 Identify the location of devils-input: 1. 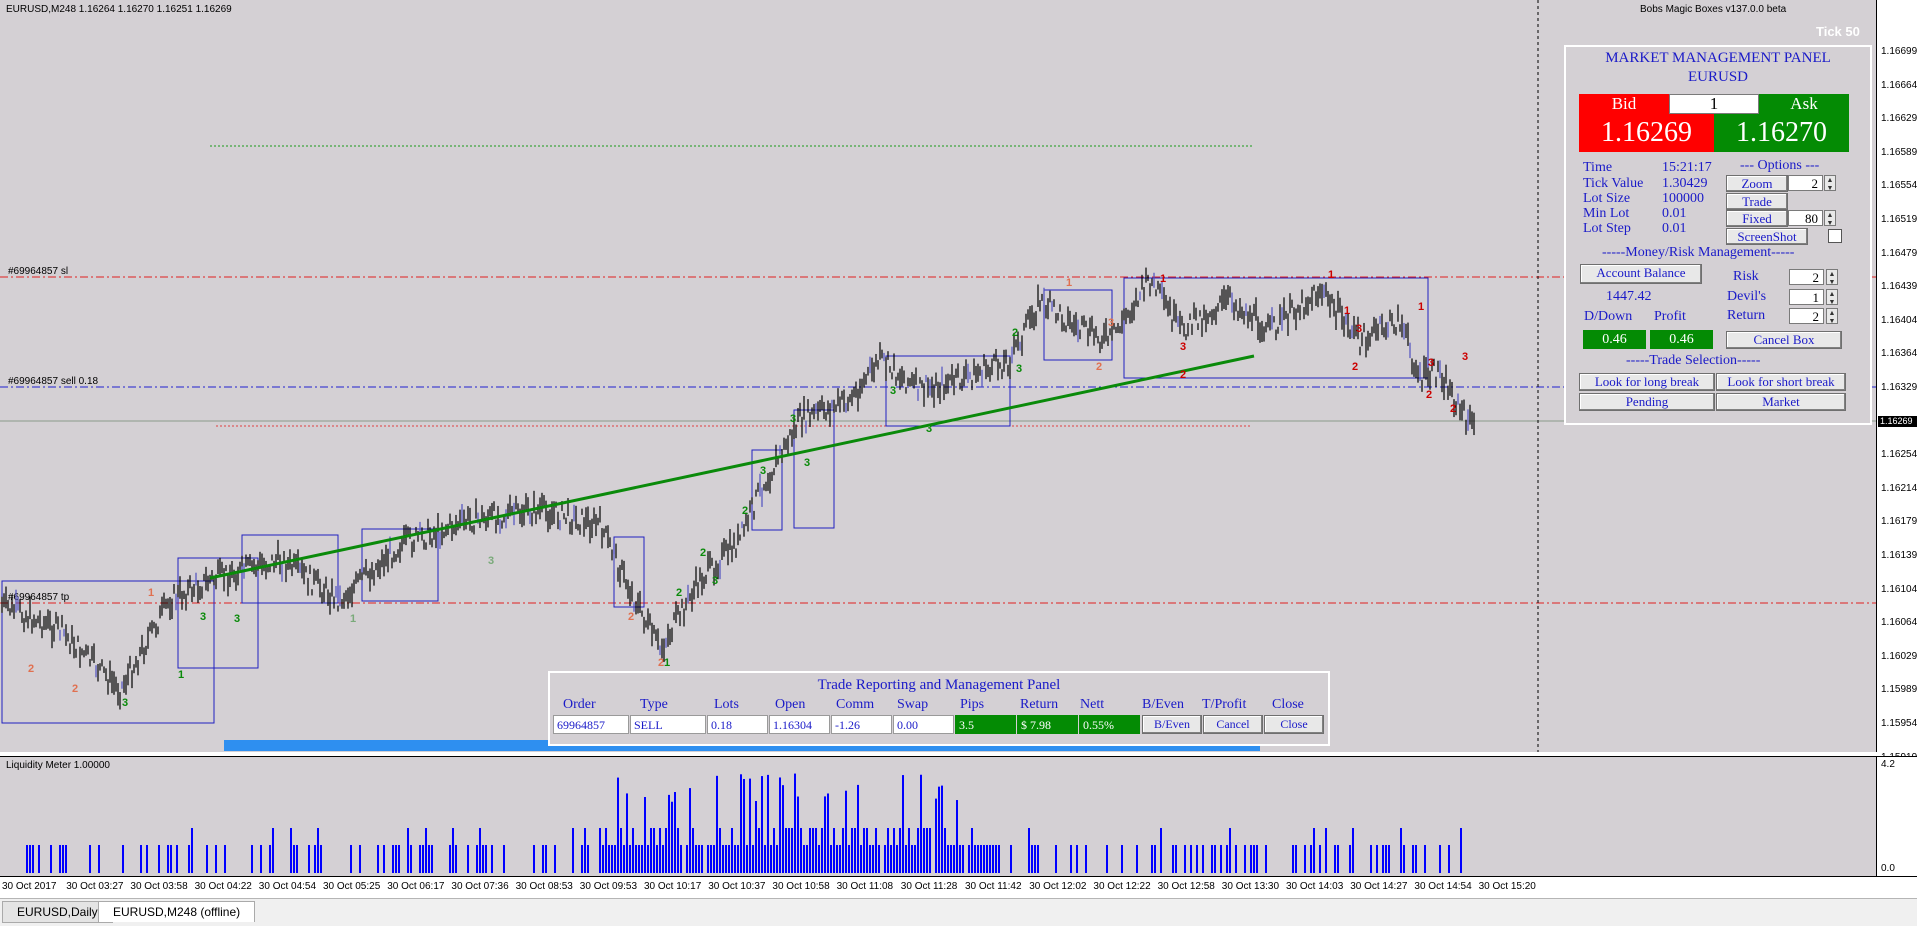
(1806, 297).